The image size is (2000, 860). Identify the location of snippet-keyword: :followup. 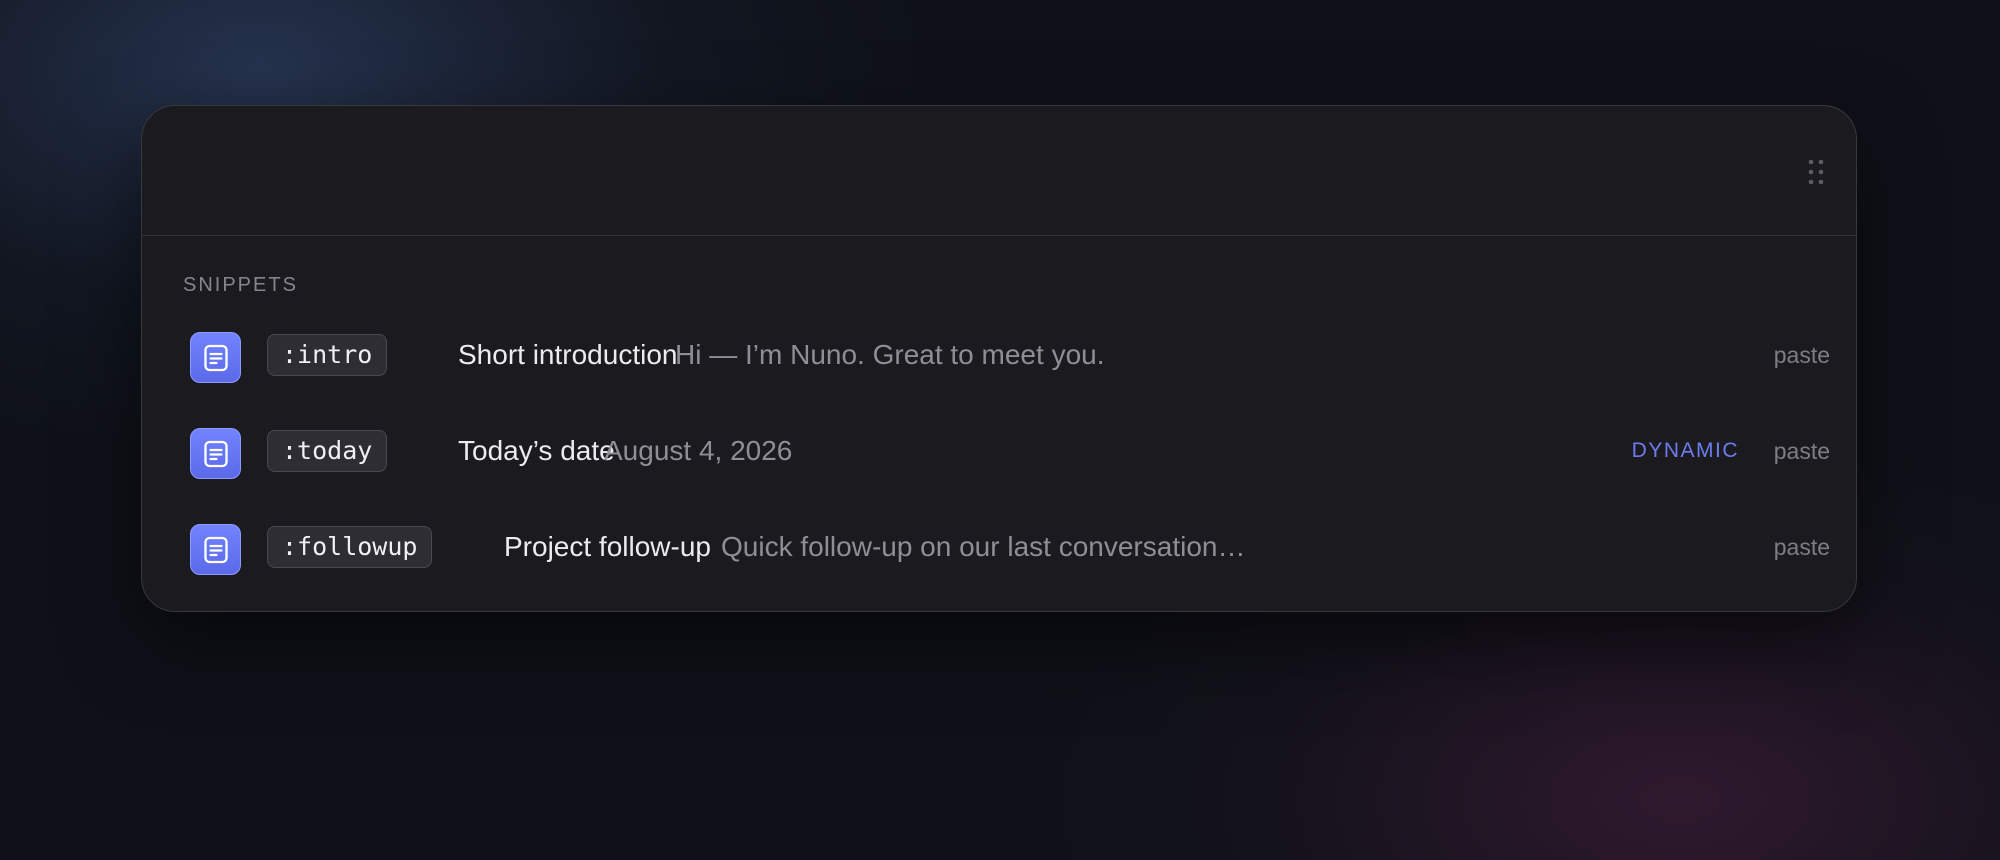
(350, 547).